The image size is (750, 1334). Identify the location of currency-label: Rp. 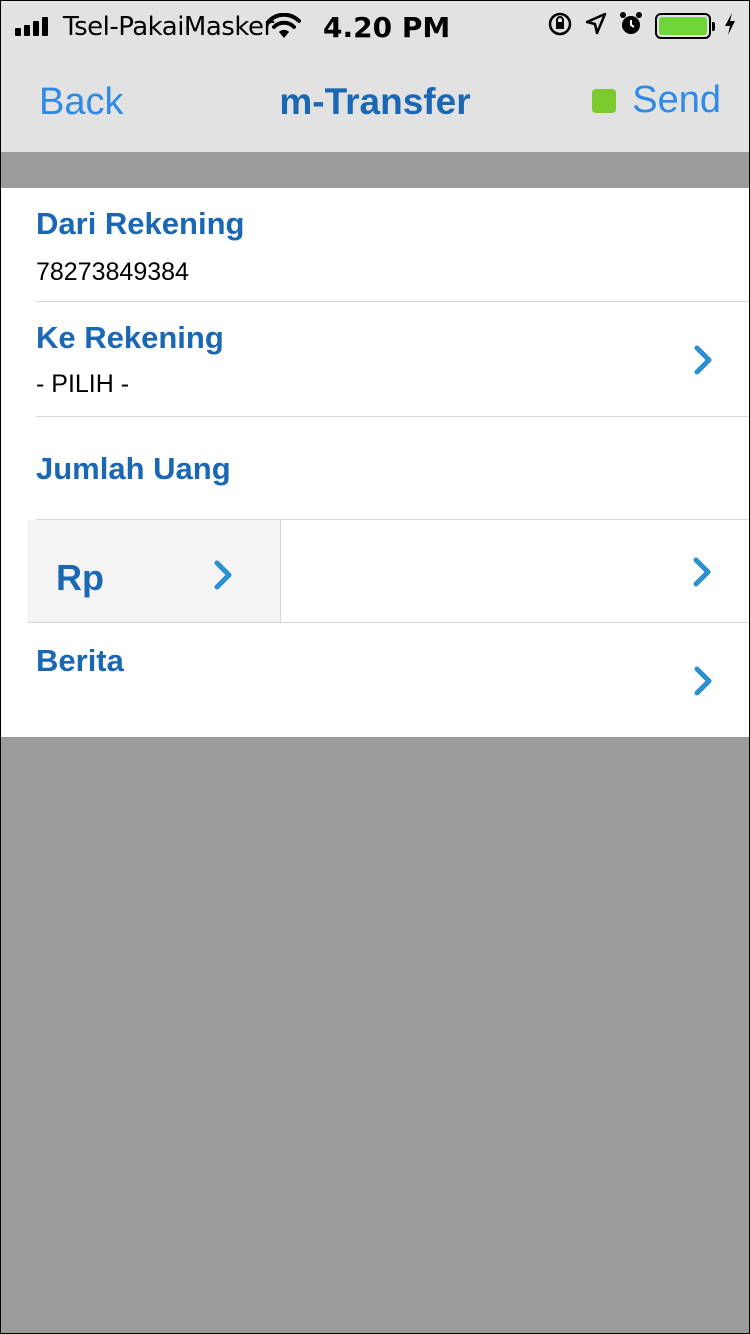
(80, 577).